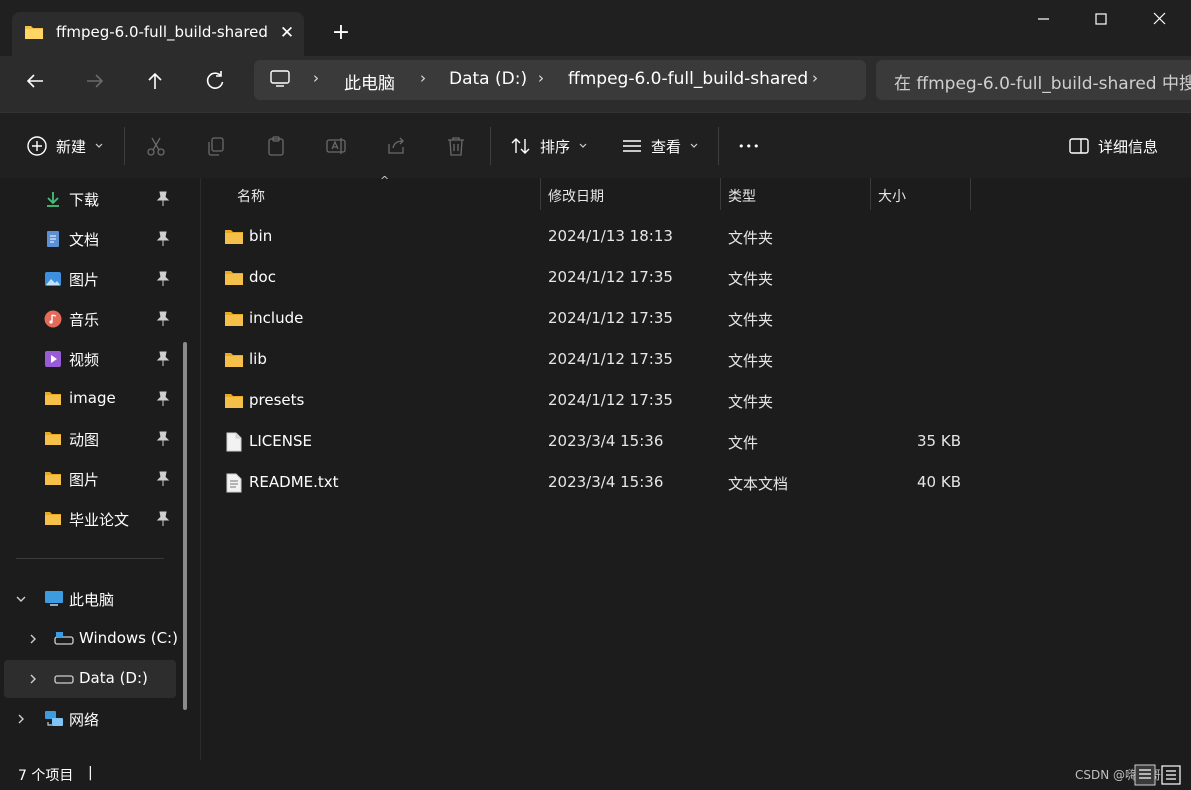  I want to click on sidebar-item-image: image, so click(90, 399).